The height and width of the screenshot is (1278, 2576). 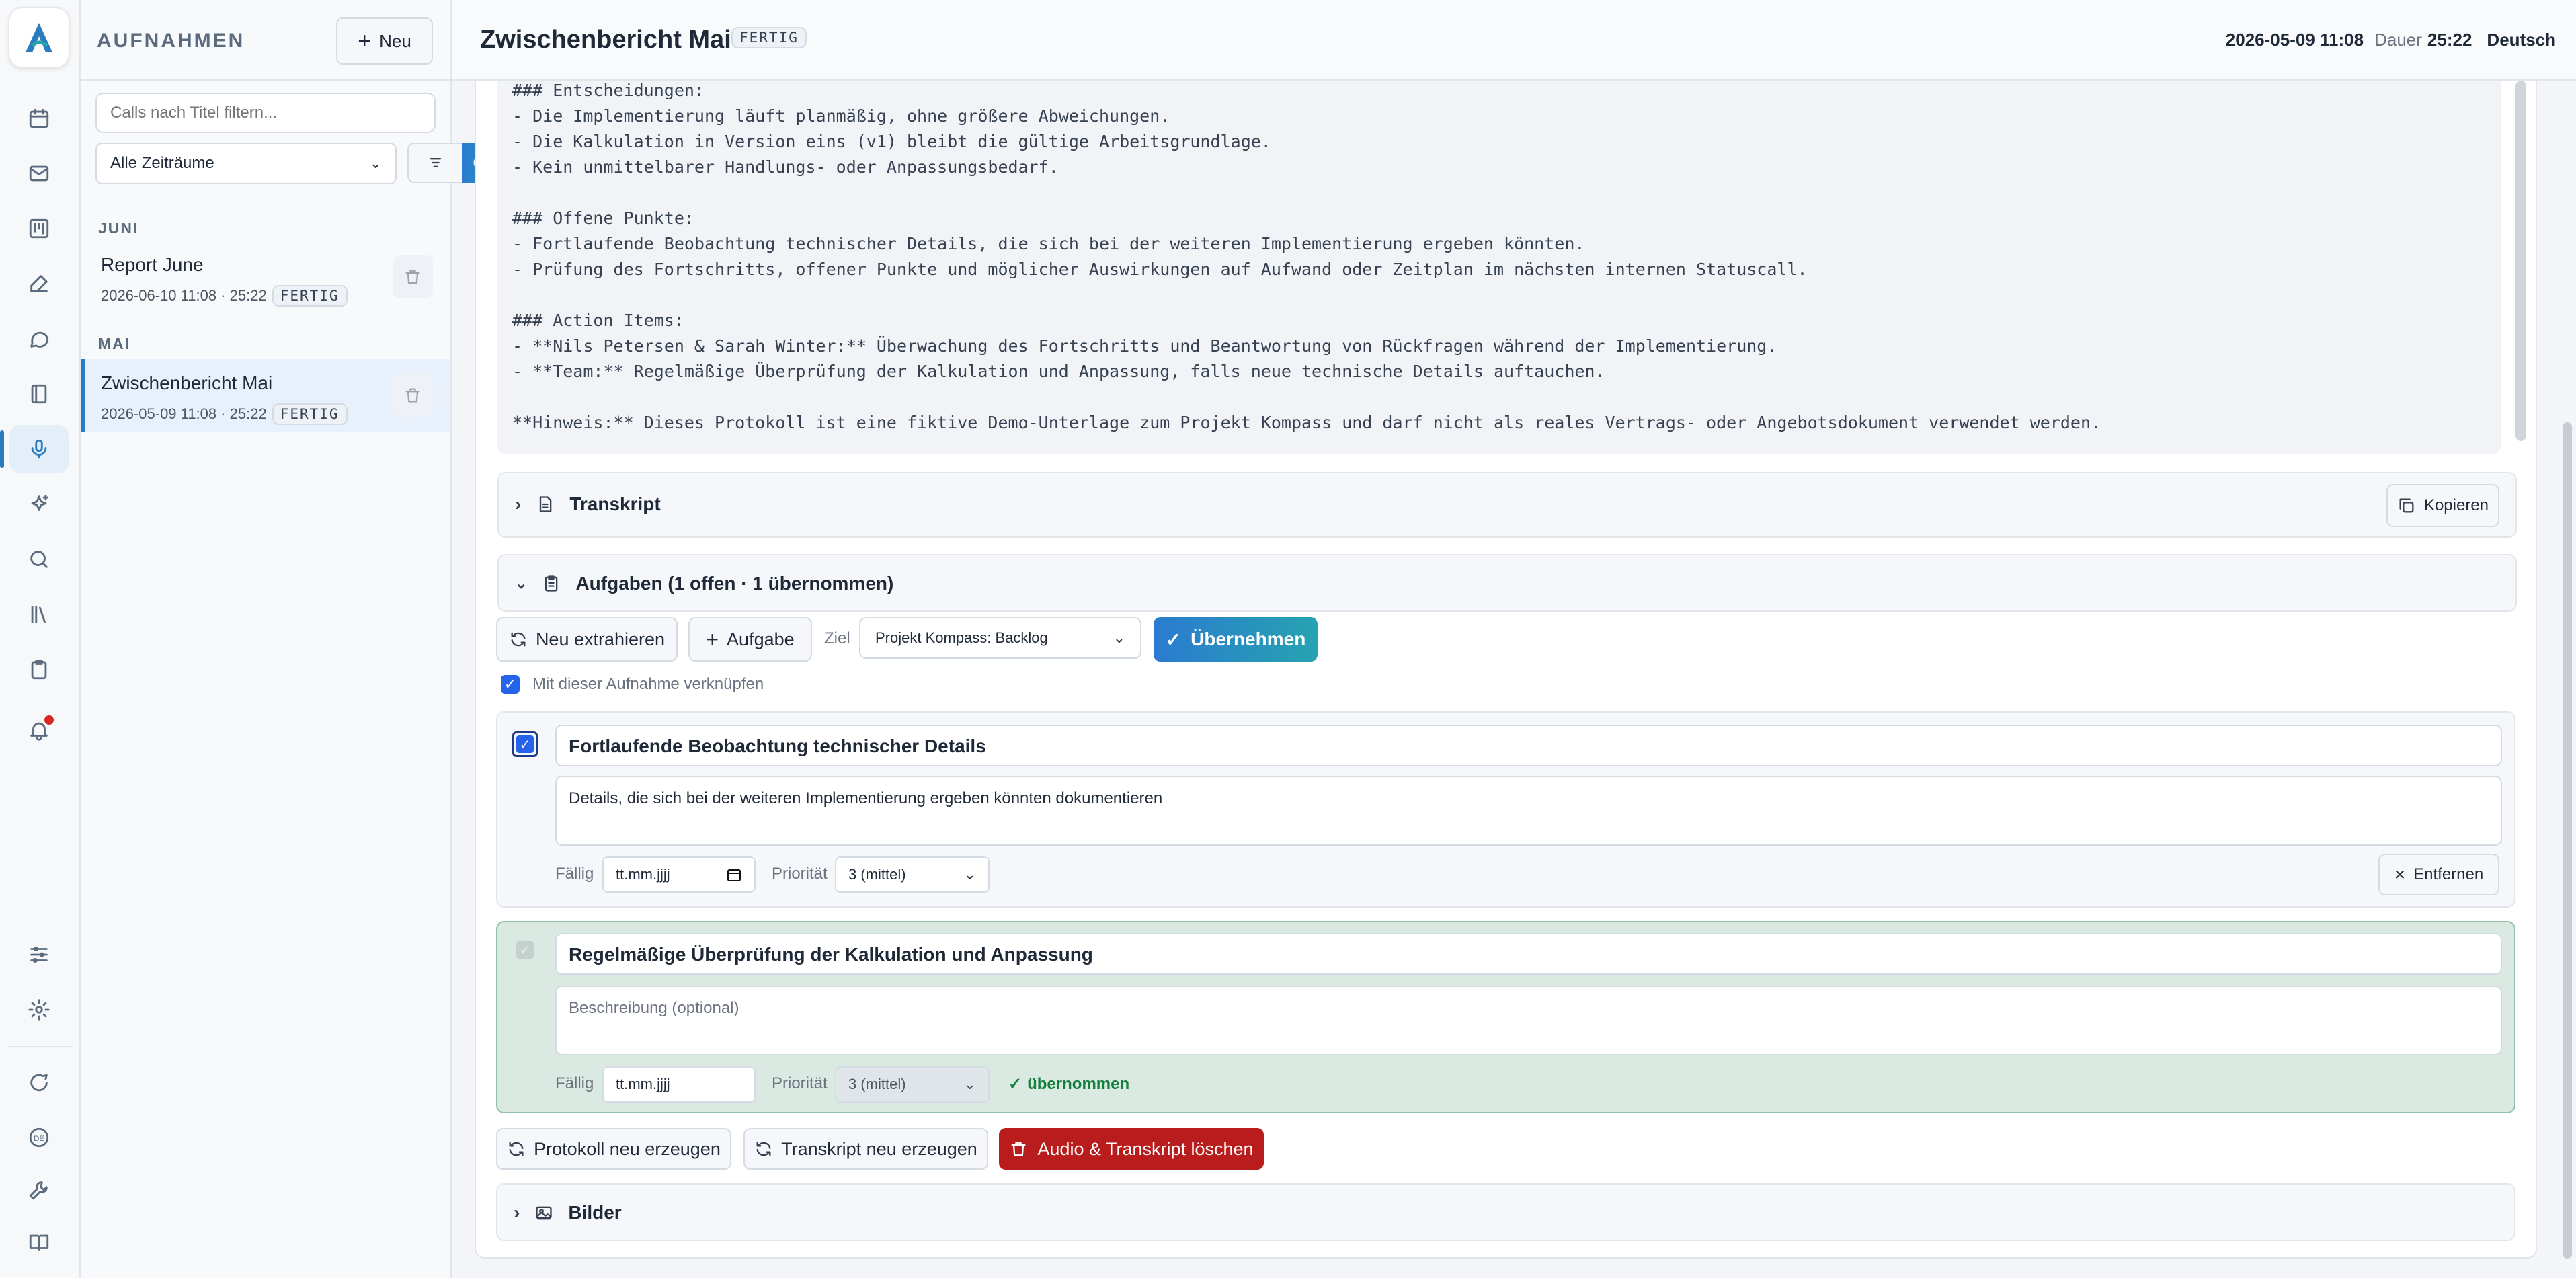 What do you see at coordinates (643, 874) in the screenshot?
I see `due-date-value: tt.mm.jjjj` at bounding box center [643, 874].